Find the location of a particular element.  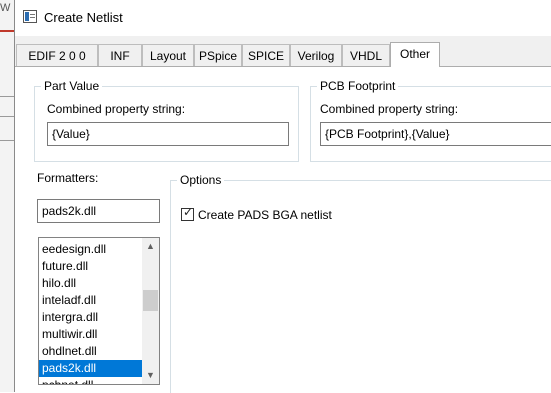

list-item: hilo.dll is located at coordinates (90, 283).